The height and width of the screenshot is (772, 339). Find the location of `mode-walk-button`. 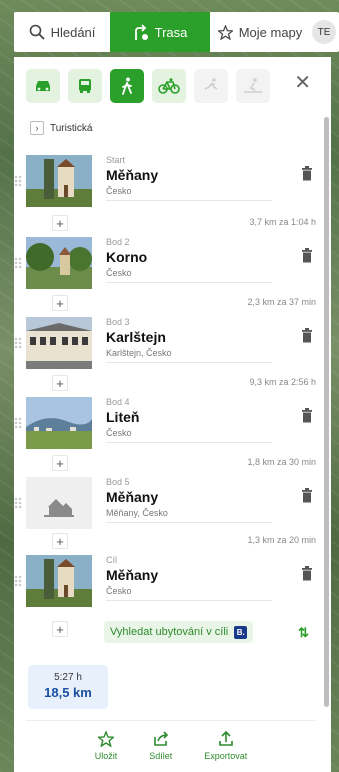

mode-walk-button is located at coordinates (127, 86).